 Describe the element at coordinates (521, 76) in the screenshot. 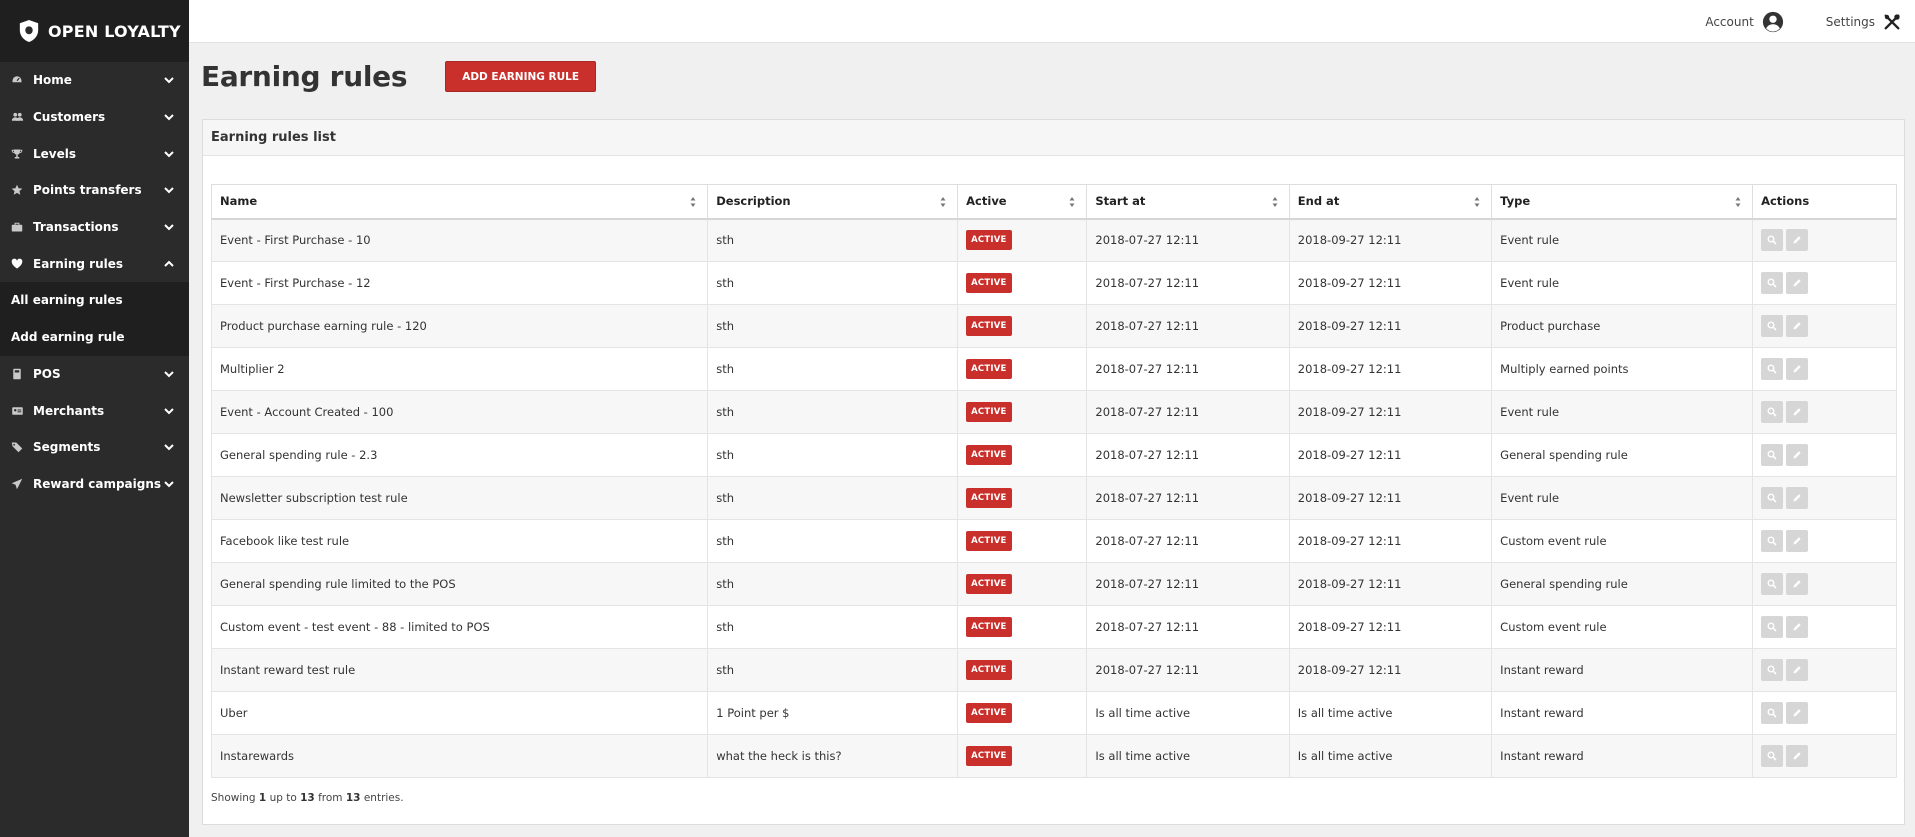

I see `add-earning-rule-button: ADD EARNING RULE` at that location.